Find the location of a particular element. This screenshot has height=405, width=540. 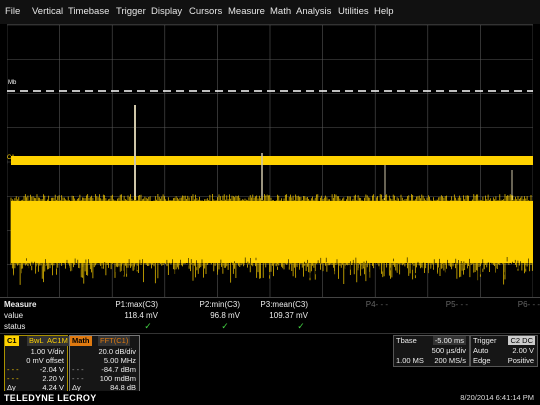

math-cursor-1-icon: - - - is located at coordinates (78, 369).